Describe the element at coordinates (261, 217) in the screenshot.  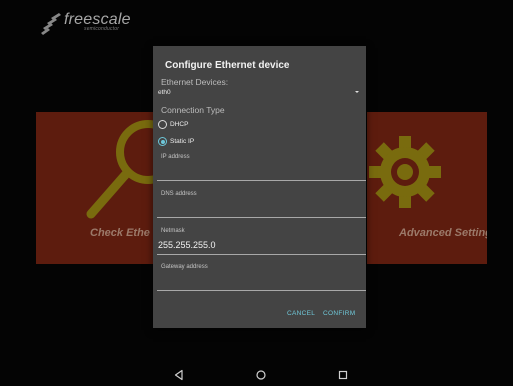
I see `dns-address-underline` at that location.